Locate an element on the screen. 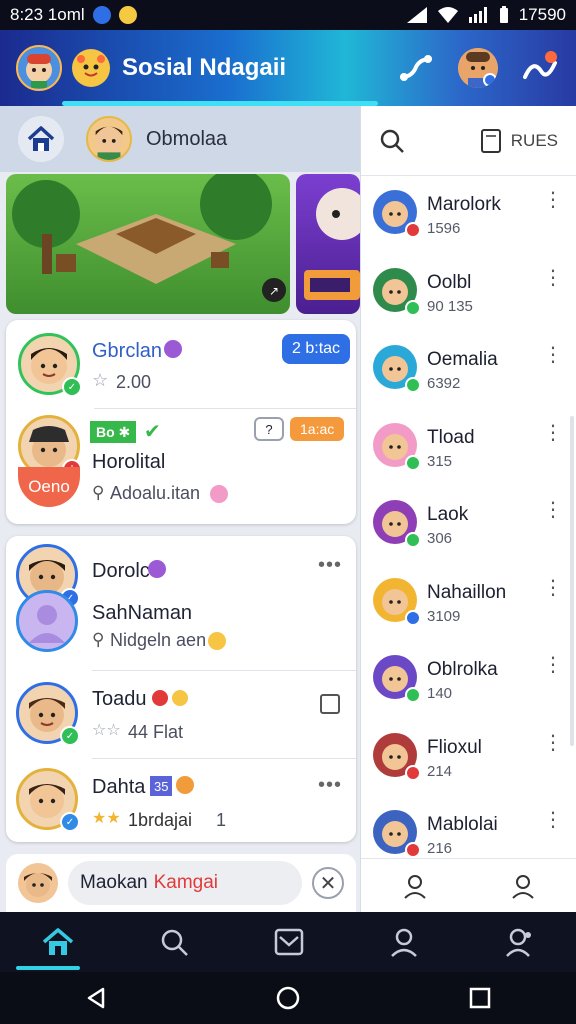  online-badge-icon: ✓ is located at coordinates (70, 822).